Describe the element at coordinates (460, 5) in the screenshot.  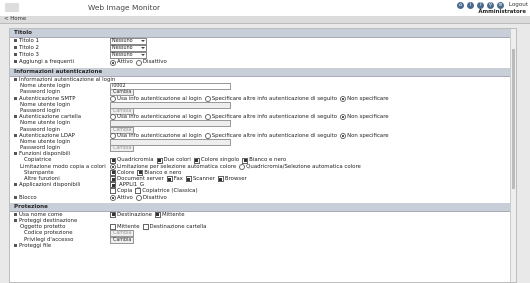
I see `home-icon: ⌂` at that location.